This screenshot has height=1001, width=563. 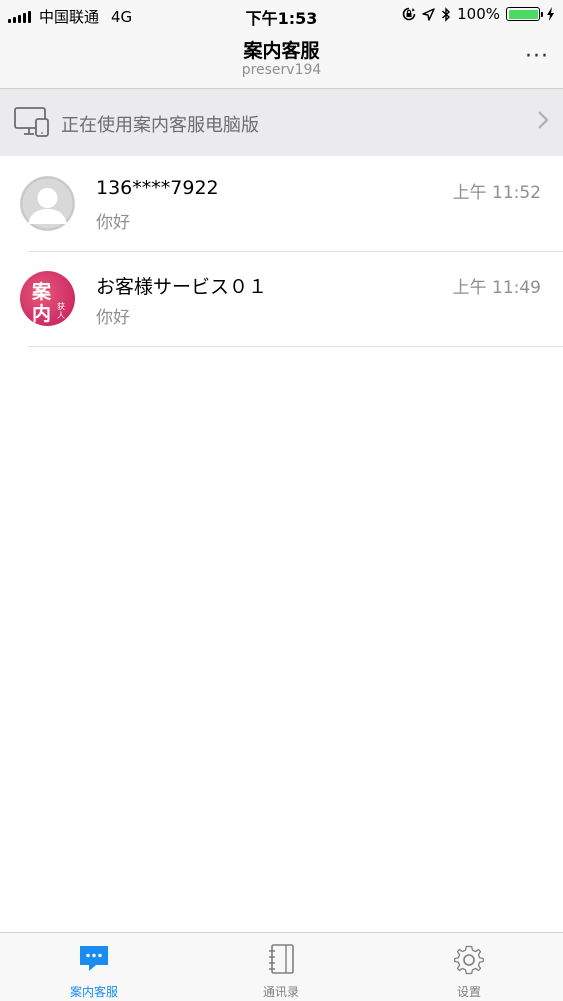 I want to click on more-button: ···, so click(x=537, y=56).